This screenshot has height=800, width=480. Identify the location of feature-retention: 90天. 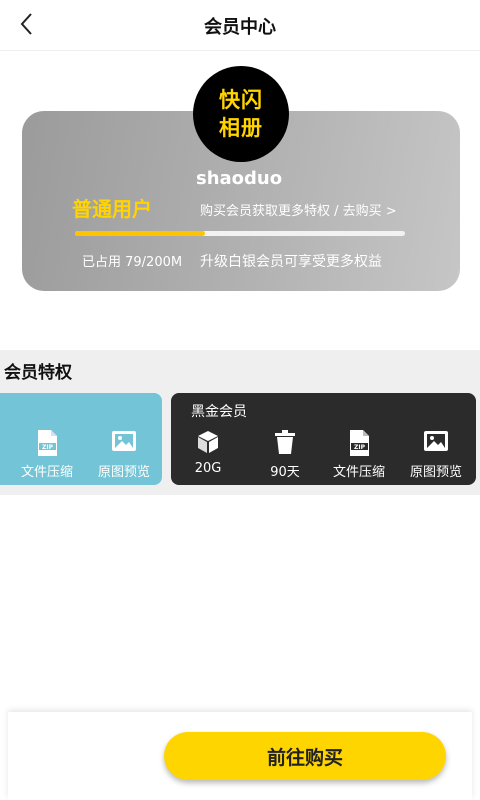
(285, 454).